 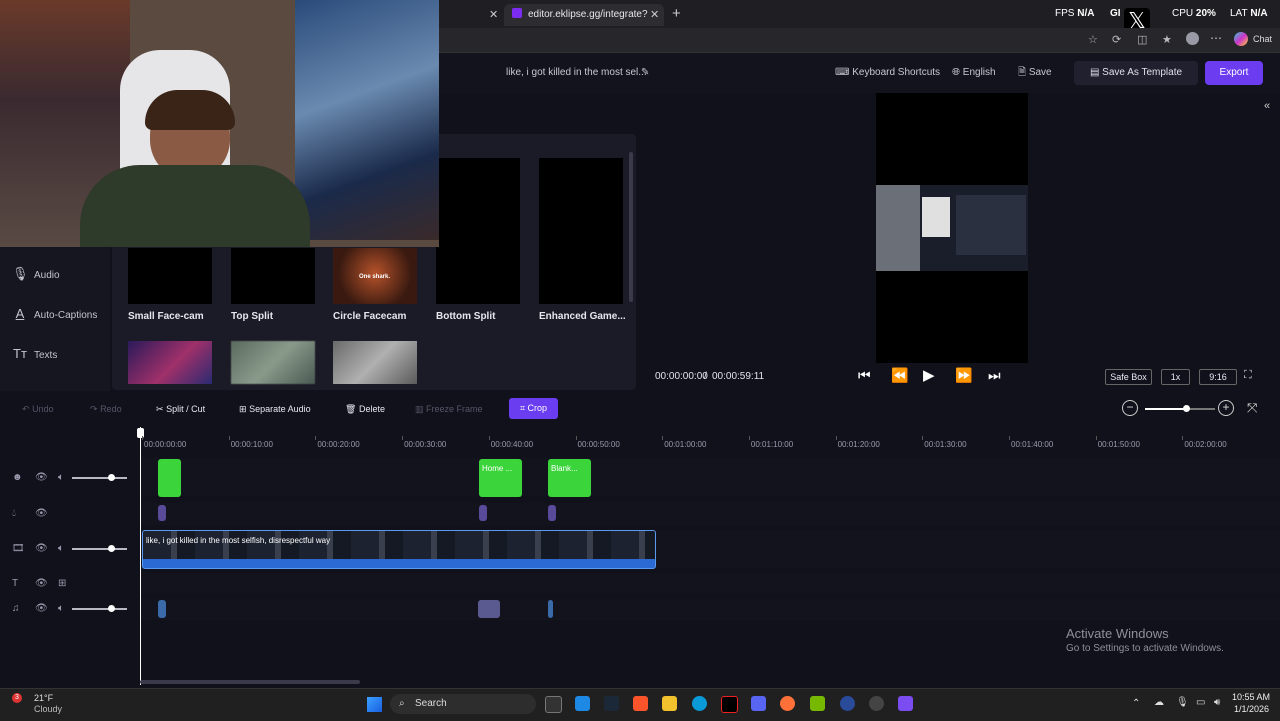 I want to click on weather-temp: 21°F, so click(x=43, y=698).